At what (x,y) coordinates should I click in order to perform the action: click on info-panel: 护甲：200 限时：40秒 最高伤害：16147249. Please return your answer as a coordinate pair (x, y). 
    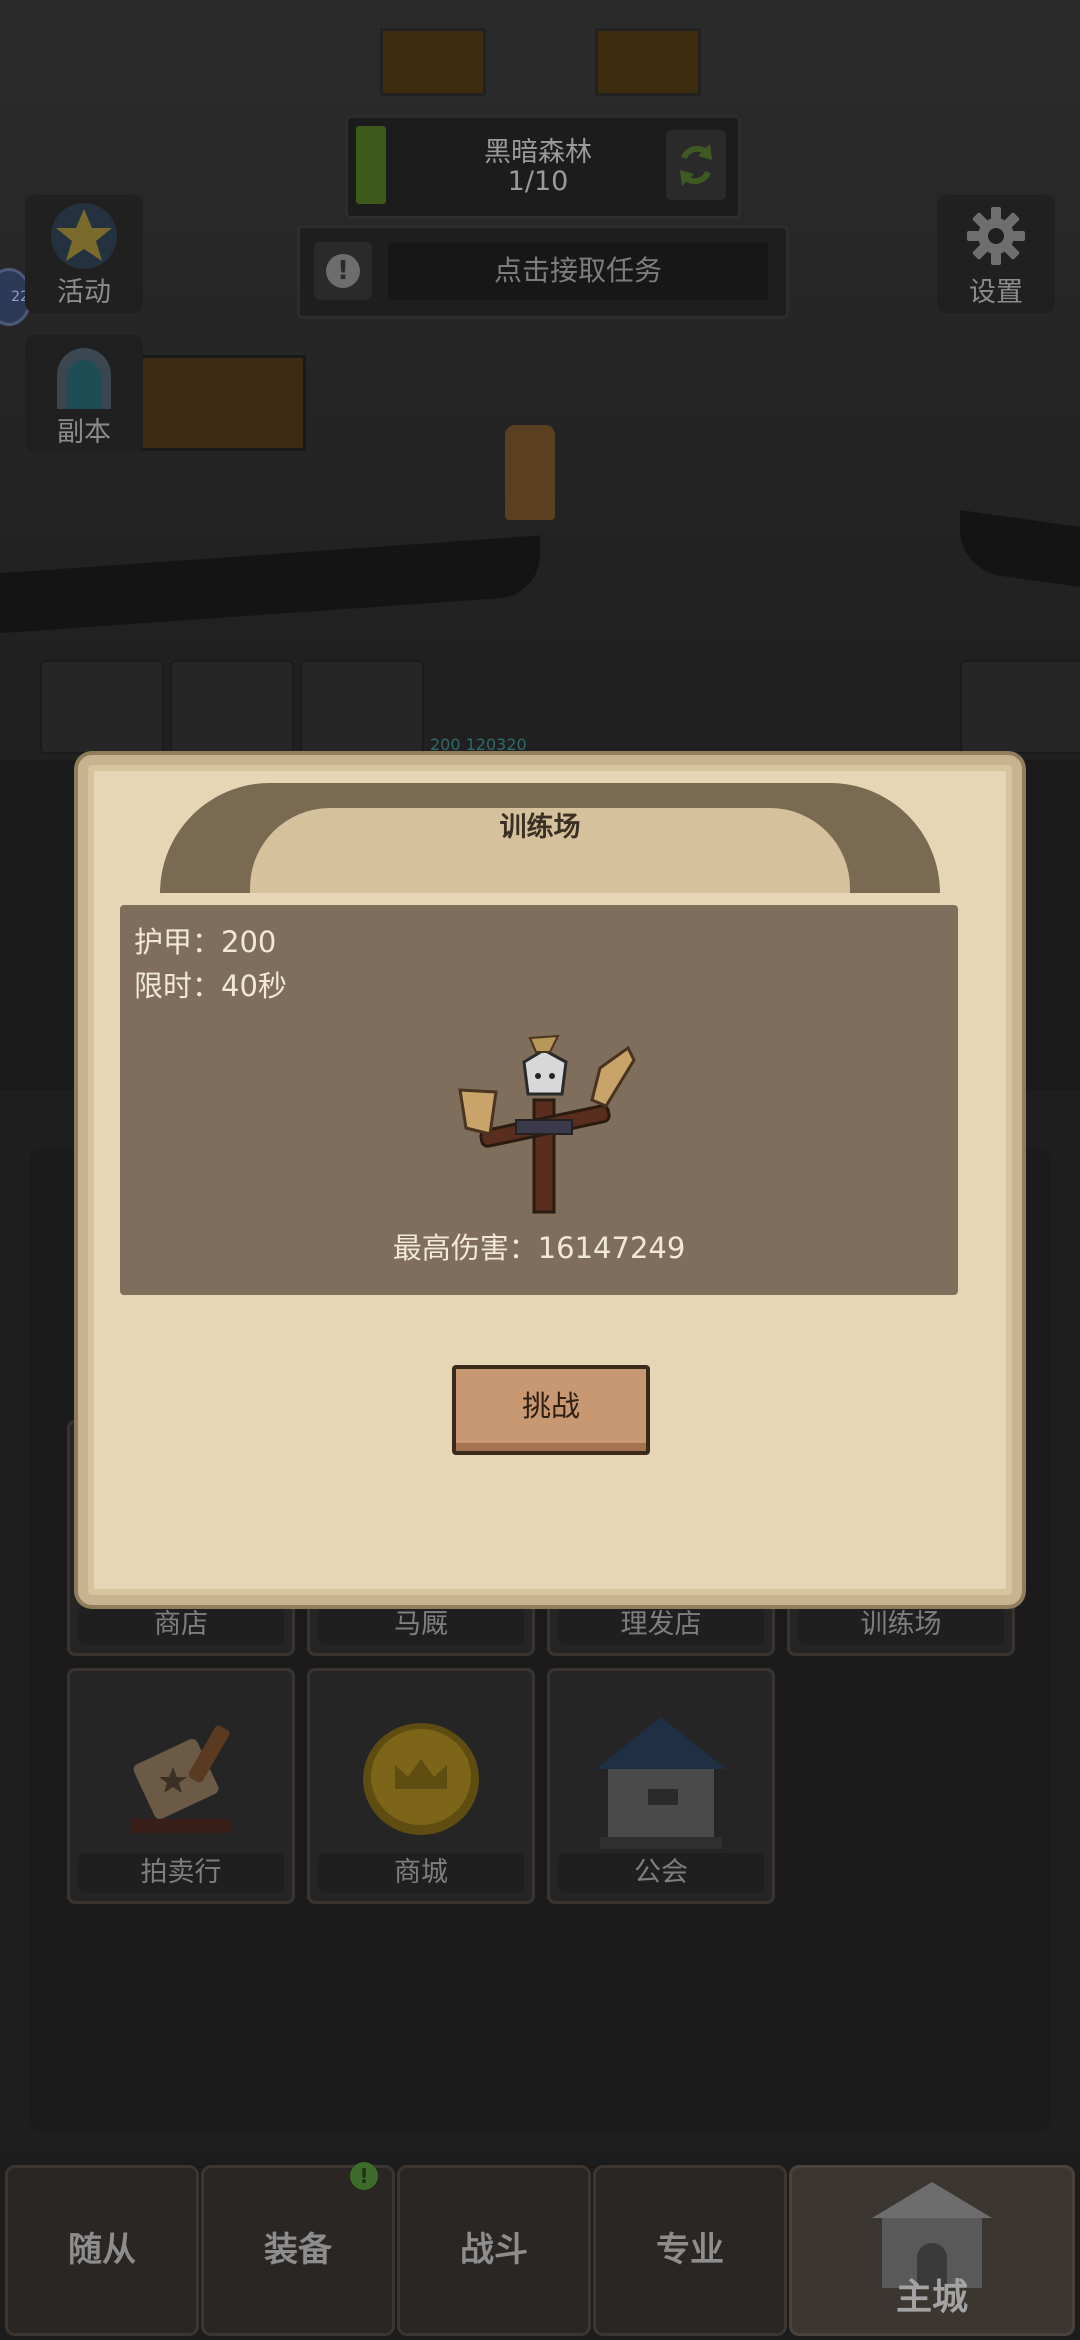
    Looking at the image, I should click on (539, 1100).